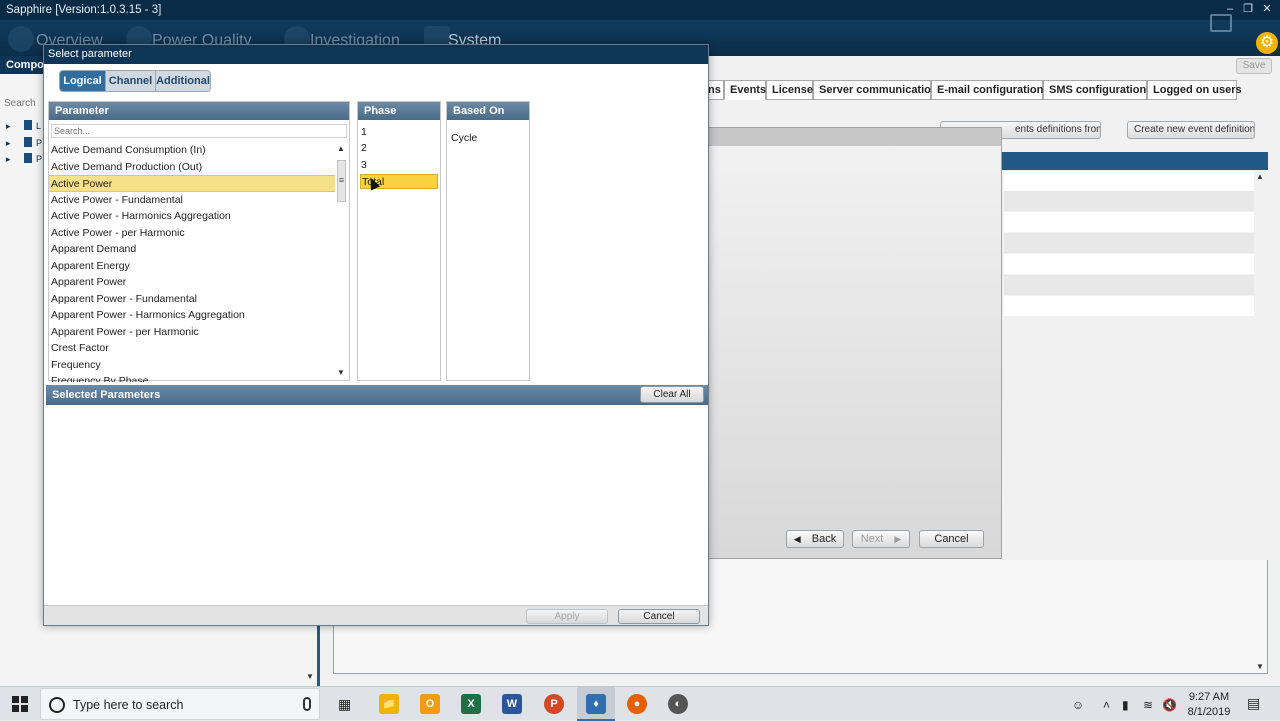 This screenshot has width=1280, height=721. Describe the element at coordinates (192, 200) in the screenshot. I see `list-item: Active Power - Fundamental` at that location.